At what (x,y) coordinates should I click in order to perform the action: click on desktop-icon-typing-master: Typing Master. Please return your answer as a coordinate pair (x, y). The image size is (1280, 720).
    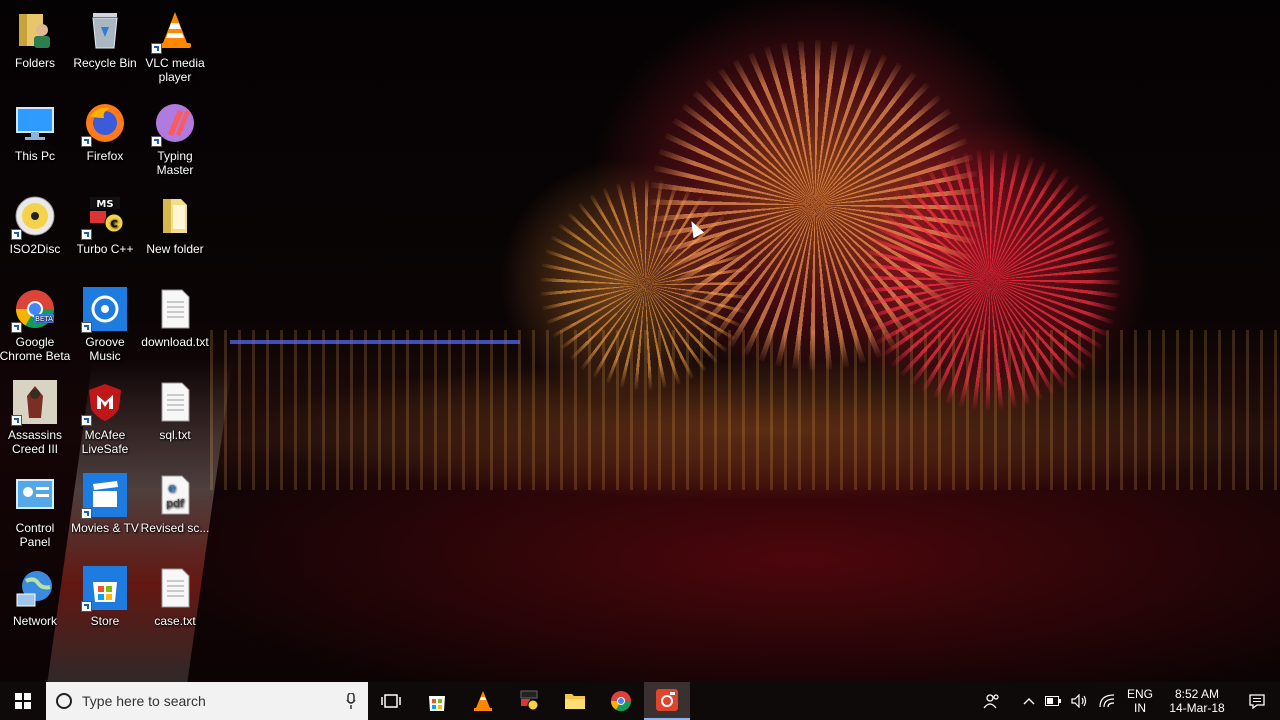
    Looking at the image, I should click on (175, 135).